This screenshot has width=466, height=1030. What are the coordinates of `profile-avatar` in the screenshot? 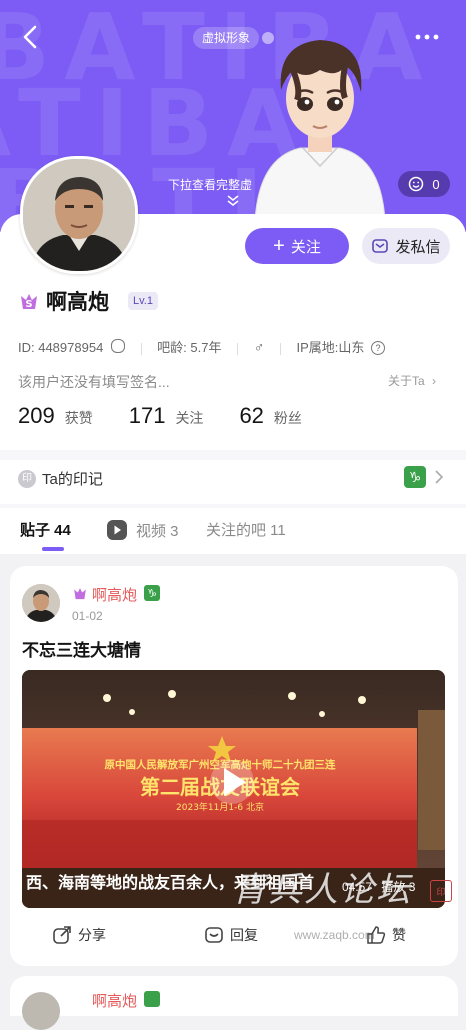 It's located at (79, 215).